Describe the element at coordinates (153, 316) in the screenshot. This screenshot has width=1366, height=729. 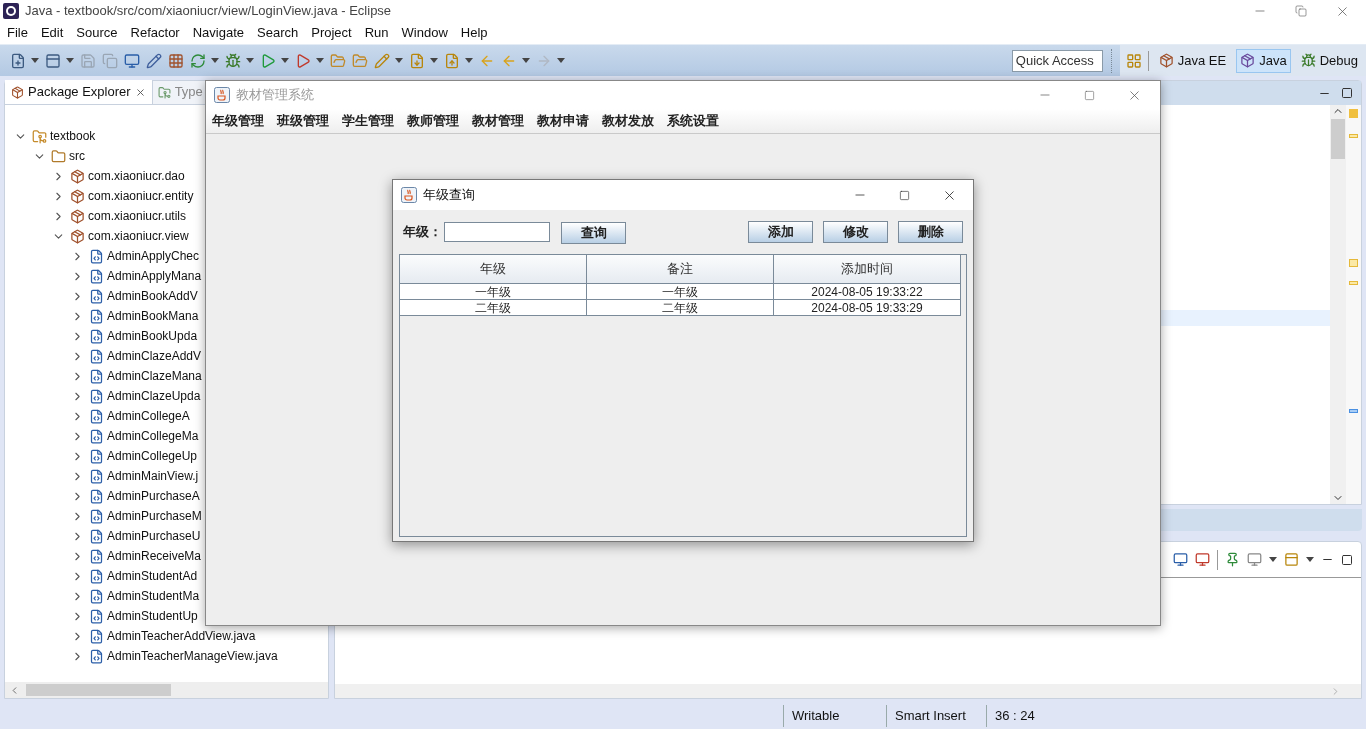
I see `tree-item: AdminBookMana` at that location.